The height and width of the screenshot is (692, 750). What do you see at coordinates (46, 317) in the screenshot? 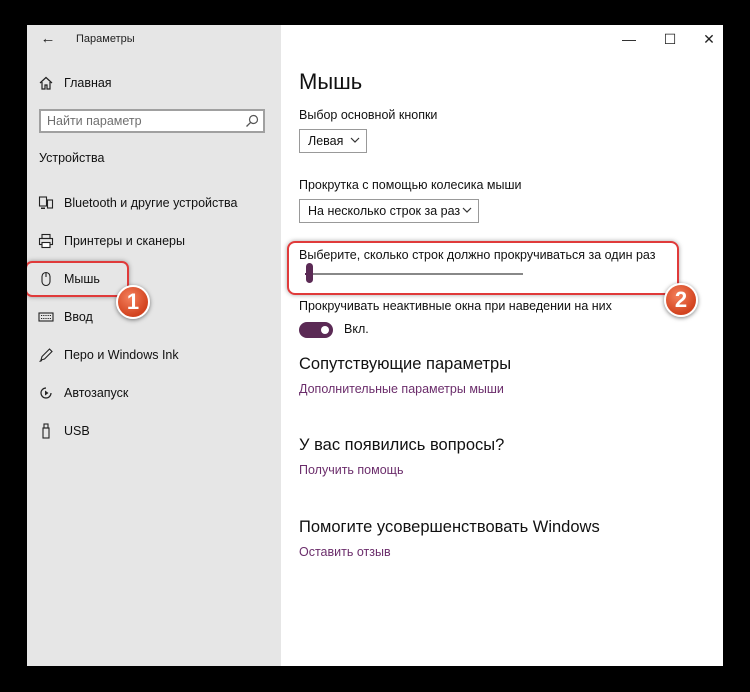
I see `keyboard-icon` at bounding box center [46, 317].